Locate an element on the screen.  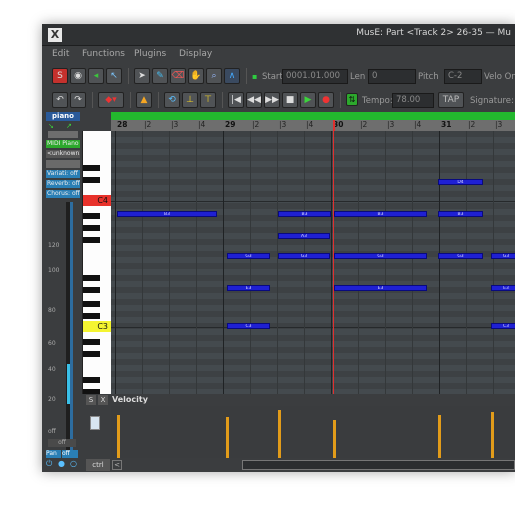
playhead is located at coordinates (333, 262).